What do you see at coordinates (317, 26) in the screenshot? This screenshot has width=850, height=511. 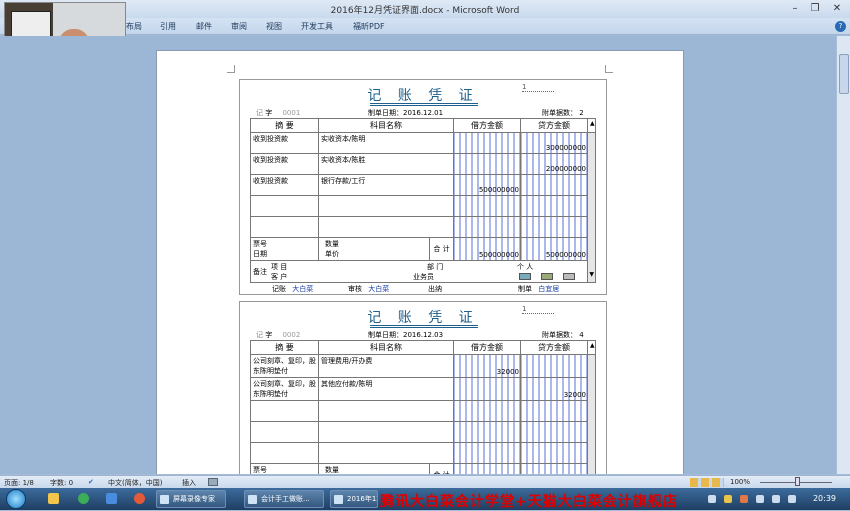 I see `tab-developer: 开发工具` at bounding box center [317, 26].